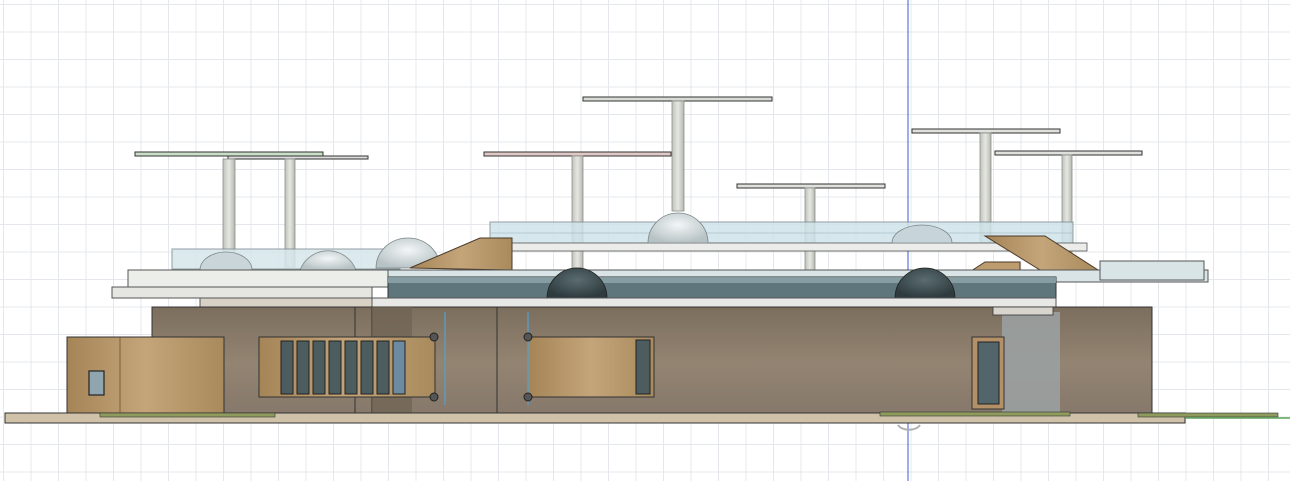 This screenshot has height=481, width=1290. I want to click on upper-terrace, so click(629, 241).